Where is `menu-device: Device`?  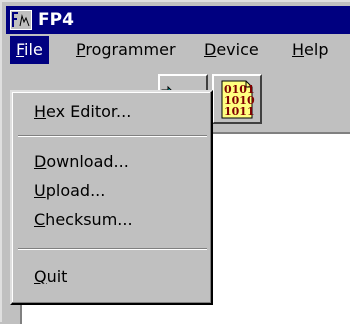
menu-device: Device is located at coordinates (231, 50).